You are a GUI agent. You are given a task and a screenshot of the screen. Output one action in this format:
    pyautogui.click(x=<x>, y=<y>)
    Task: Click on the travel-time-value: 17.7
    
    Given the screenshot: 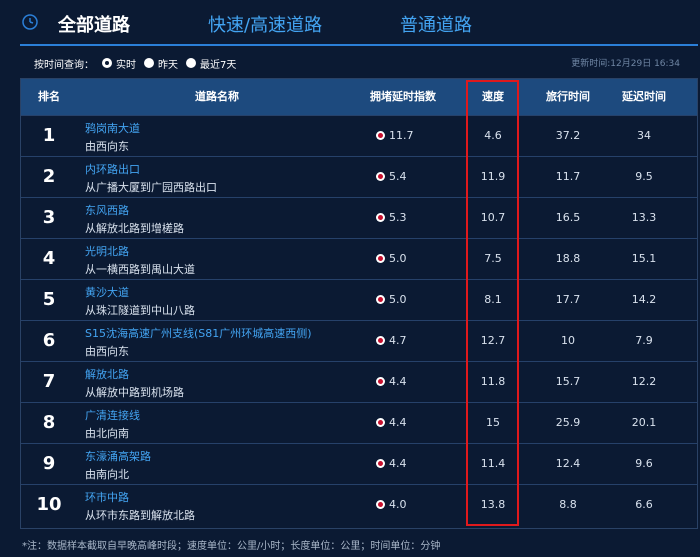 What is the action you would take?
    pyautogui.click(x=568, y=299)
    